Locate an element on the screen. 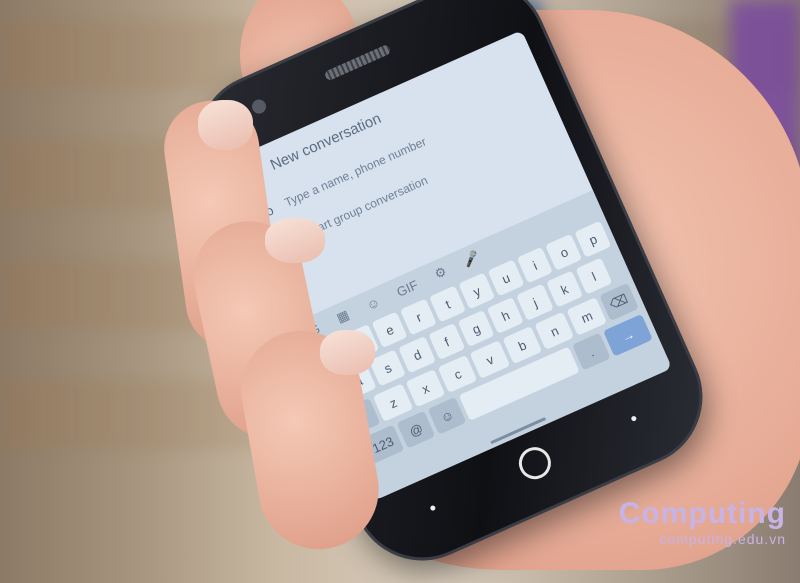  earpiece-speaker is located at coordinates (357, 62).